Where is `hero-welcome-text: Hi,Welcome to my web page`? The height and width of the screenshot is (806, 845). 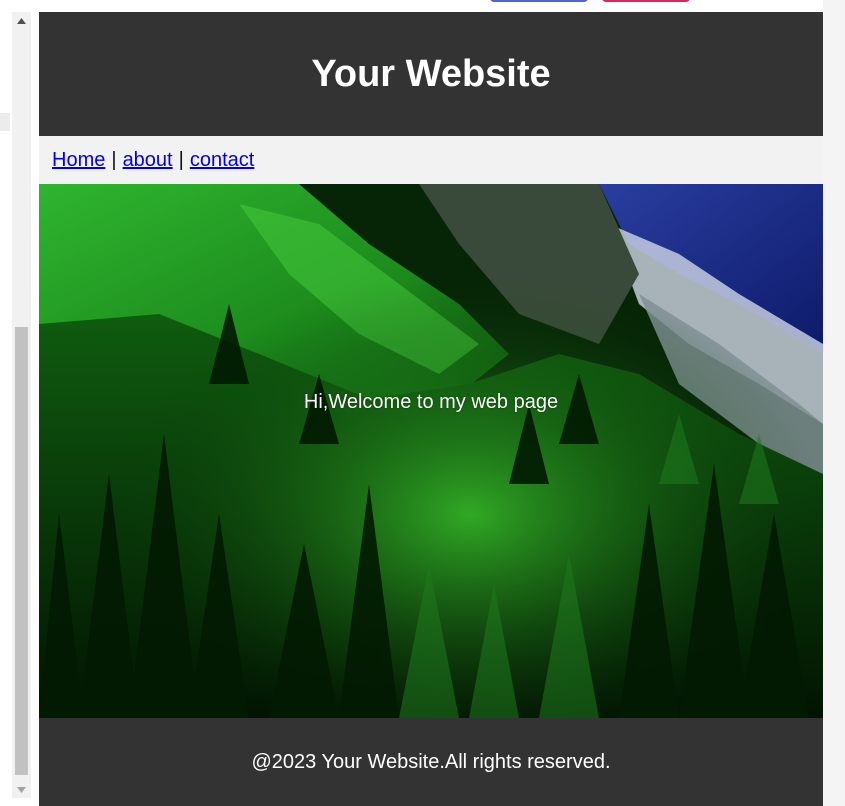 hero-welcome-text: Hi,Welcome to my web page is located at coordinates (431, 402).